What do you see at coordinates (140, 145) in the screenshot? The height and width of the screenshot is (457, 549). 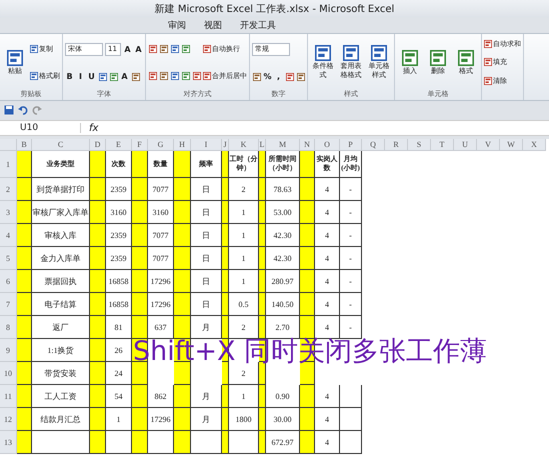 I see `column-header: F` at bounding box center [140, 145].